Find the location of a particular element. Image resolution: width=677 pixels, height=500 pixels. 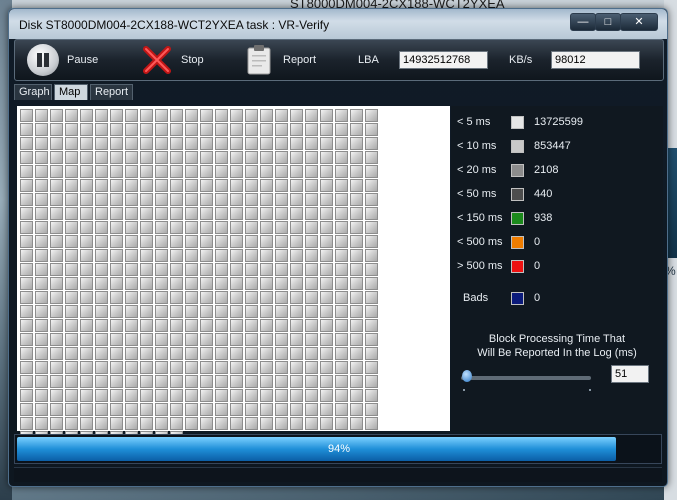

speed-field is located at coordinates (595, 60).